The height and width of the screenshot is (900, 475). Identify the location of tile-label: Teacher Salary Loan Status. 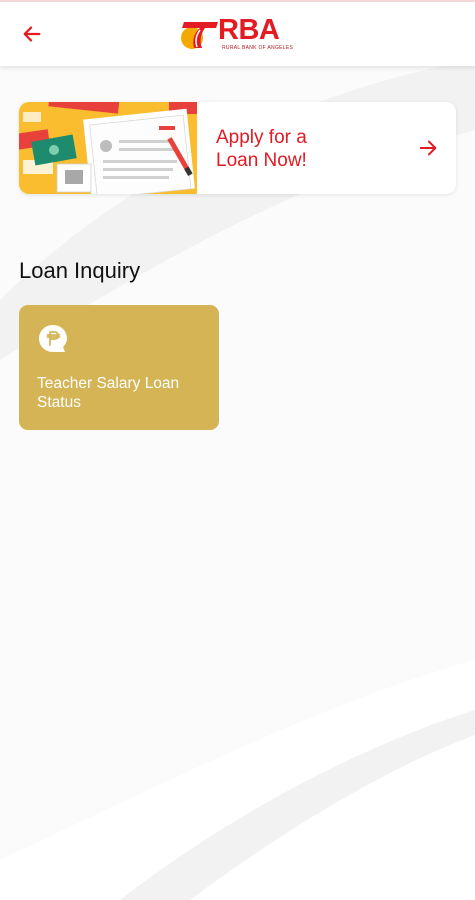
(122, 393).